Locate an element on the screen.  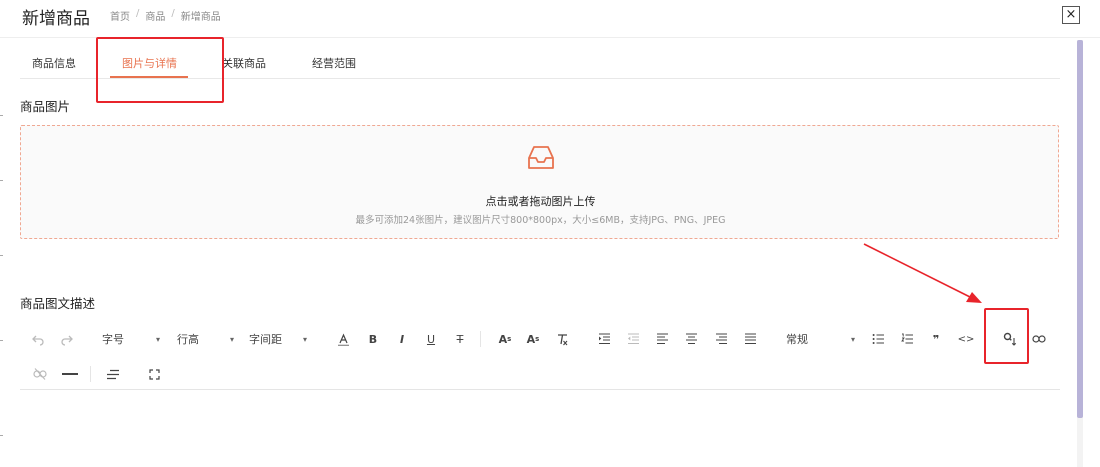
breadcrumb-products: 商品 is located at coordinates (155, 15).